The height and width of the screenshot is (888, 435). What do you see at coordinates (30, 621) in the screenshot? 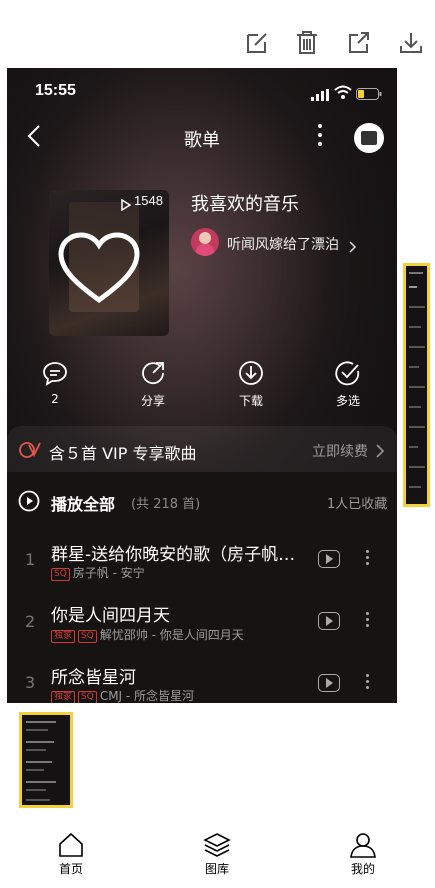
I see `song-index: 2` at bounding box center [30, 621].